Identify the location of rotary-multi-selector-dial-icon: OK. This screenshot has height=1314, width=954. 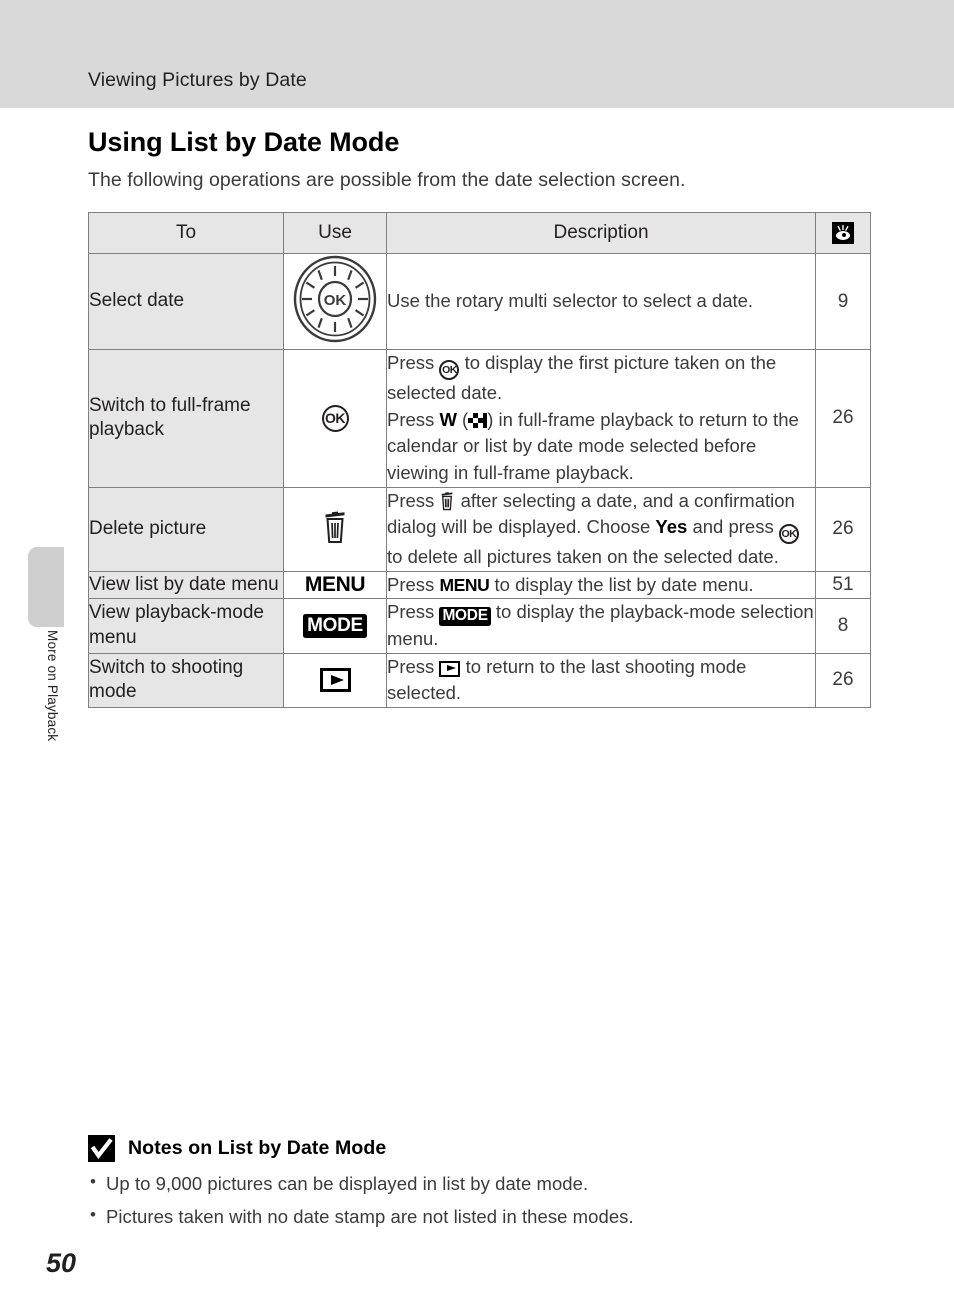
(335, 299).